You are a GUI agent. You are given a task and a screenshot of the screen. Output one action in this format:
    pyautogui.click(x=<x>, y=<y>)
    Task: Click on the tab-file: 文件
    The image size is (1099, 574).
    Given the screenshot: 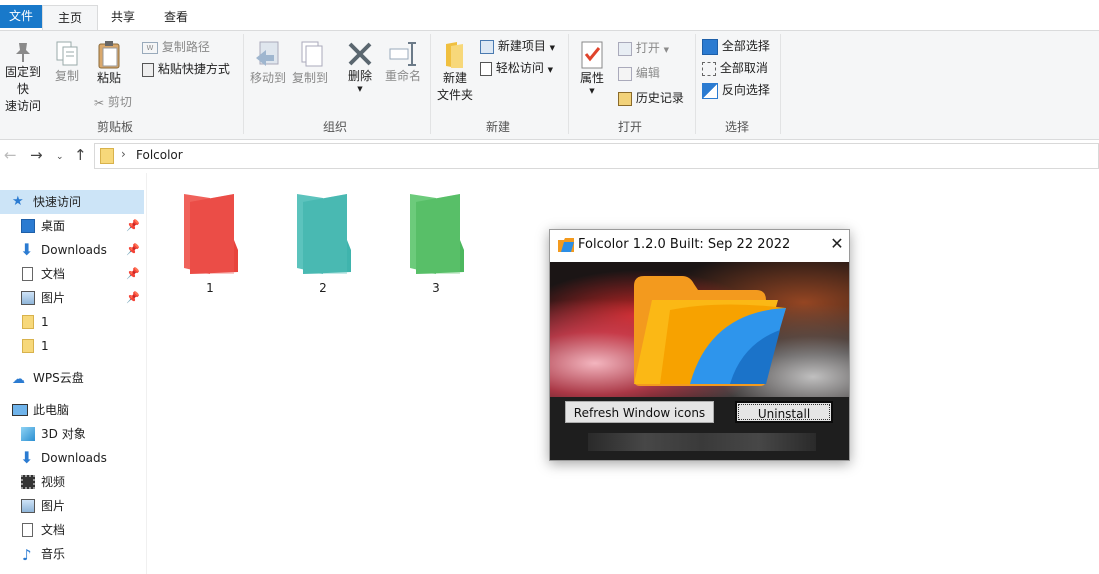 What is the action you would take?
    pyautogui.click(x=21, y=16)
    